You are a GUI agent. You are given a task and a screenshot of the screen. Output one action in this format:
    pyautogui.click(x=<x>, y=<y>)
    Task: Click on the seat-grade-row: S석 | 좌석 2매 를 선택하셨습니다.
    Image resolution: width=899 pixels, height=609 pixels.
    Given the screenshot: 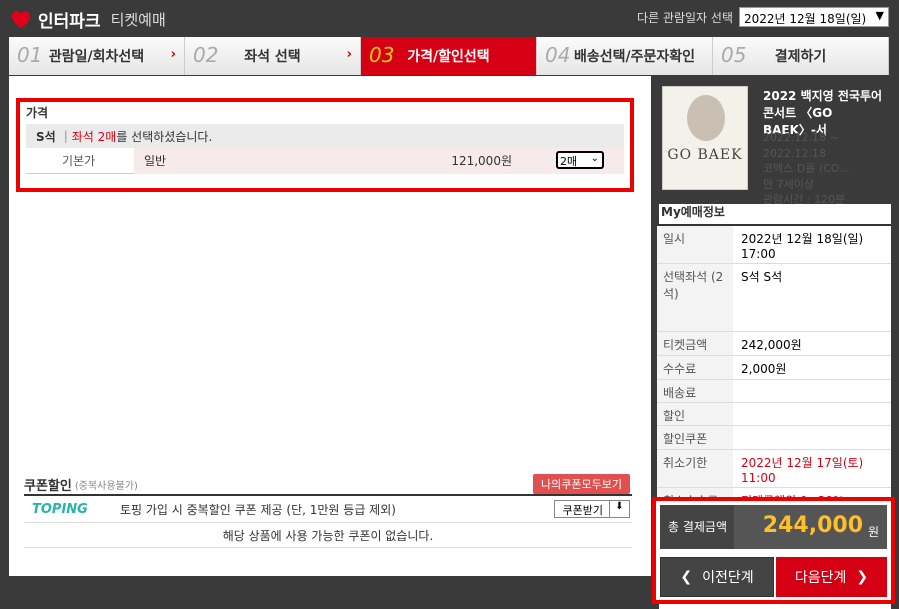 What is the action you would take?
    pyautogui.click(x=325, y=136)
    